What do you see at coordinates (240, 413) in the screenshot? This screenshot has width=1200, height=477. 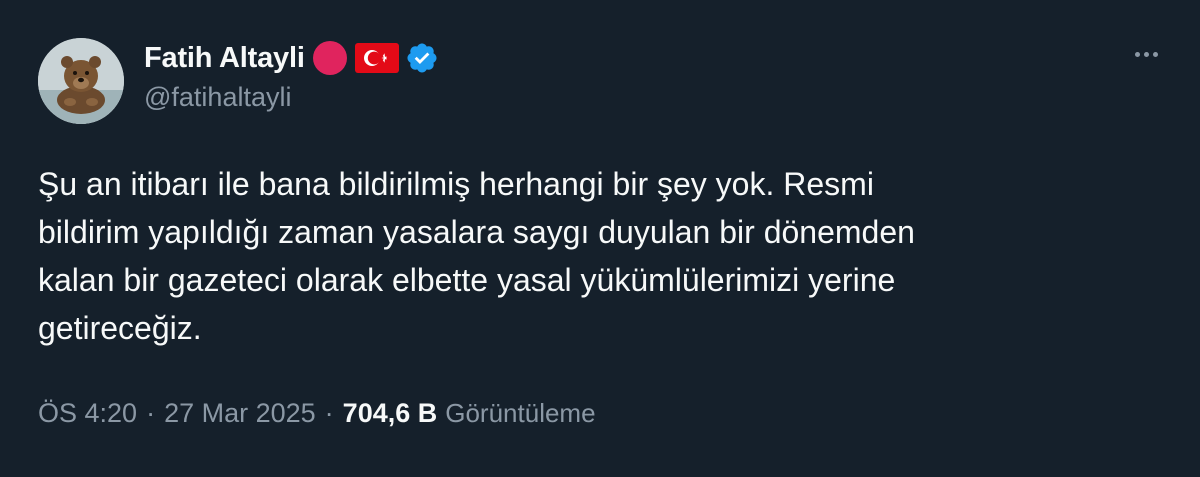 I see `tweet-date: 27 Mar 2025` at bounding box center [240, 413].